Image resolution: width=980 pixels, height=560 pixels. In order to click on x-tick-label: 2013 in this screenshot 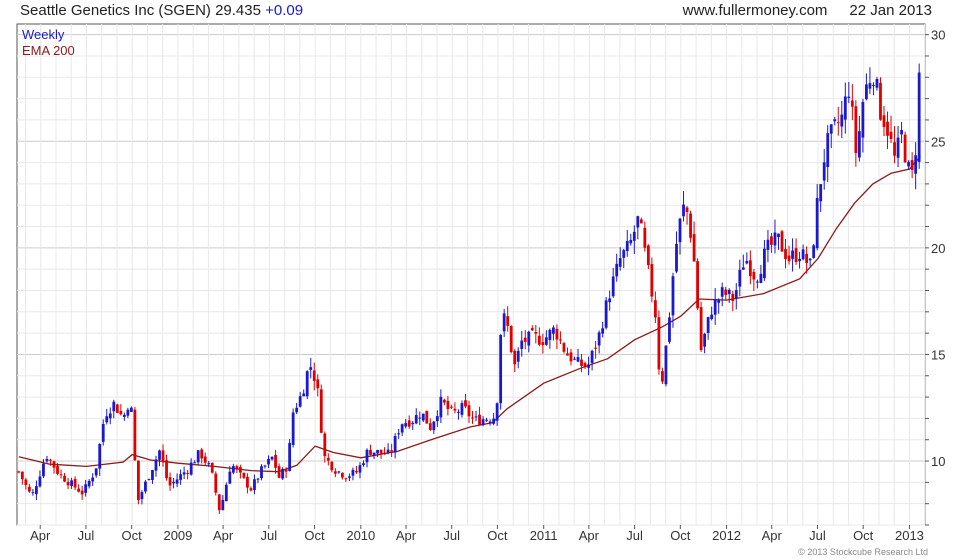, I will do `click(909, 535)`.